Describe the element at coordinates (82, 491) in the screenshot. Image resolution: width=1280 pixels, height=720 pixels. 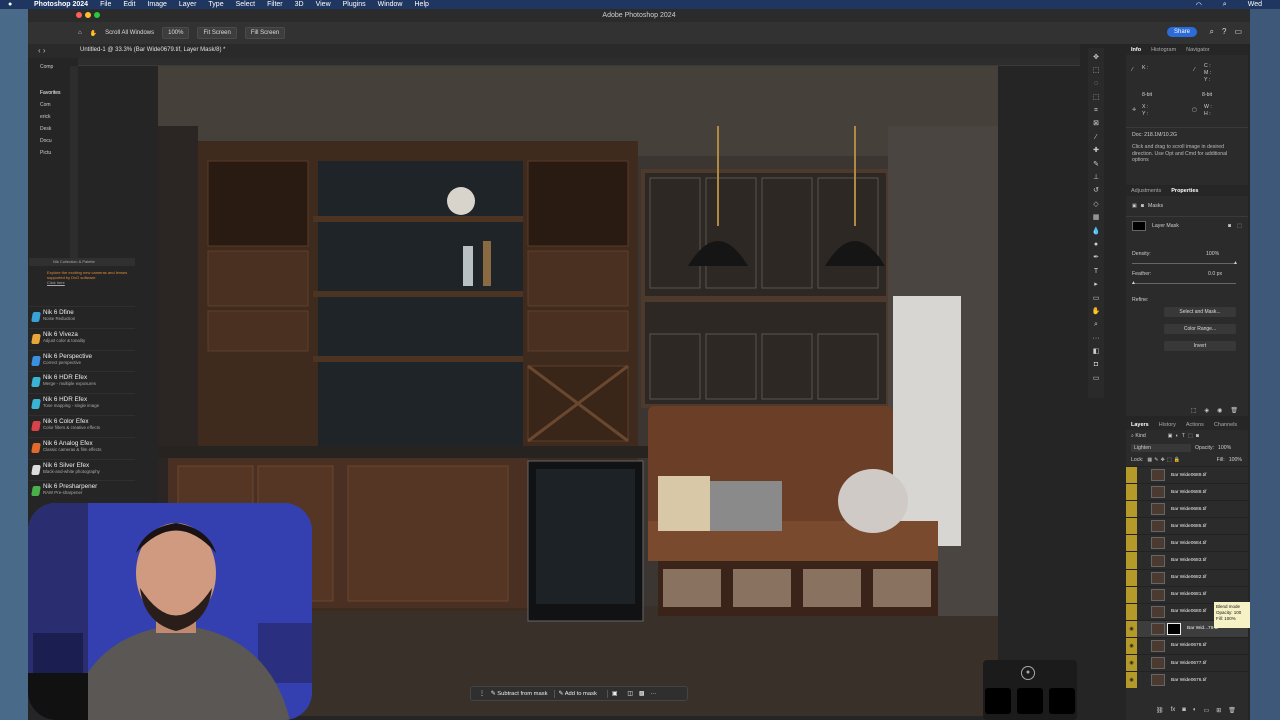
I see `nik-plugin-item: Nik 6 Presharpener RAW Pre-sharpener` at that location.